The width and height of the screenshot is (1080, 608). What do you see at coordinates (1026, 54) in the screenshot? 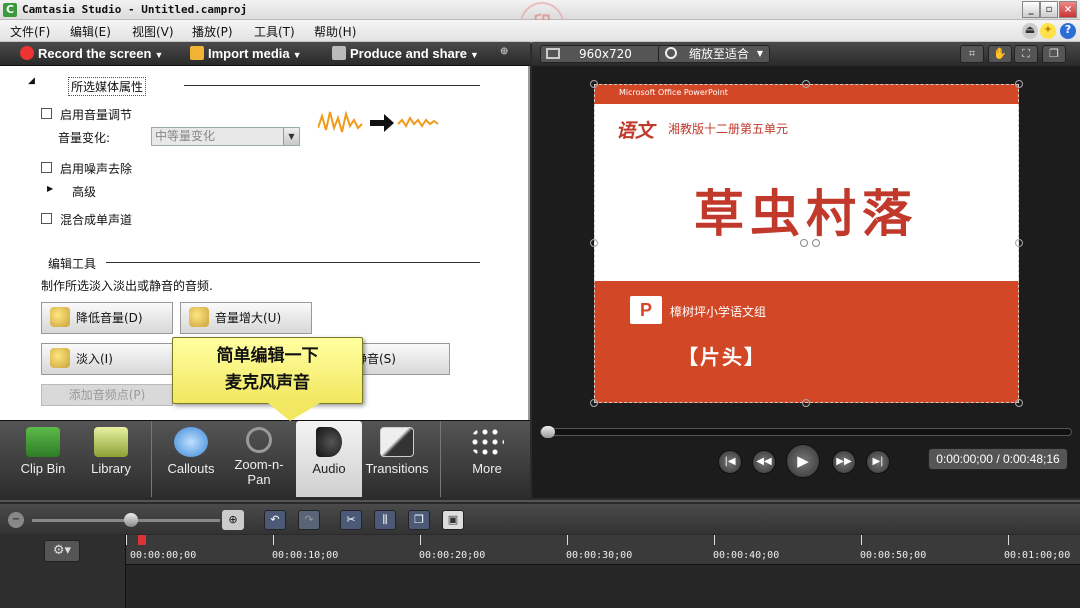
I see `fullscreen-icon: ⛶` at bounding box center [1026, 54].